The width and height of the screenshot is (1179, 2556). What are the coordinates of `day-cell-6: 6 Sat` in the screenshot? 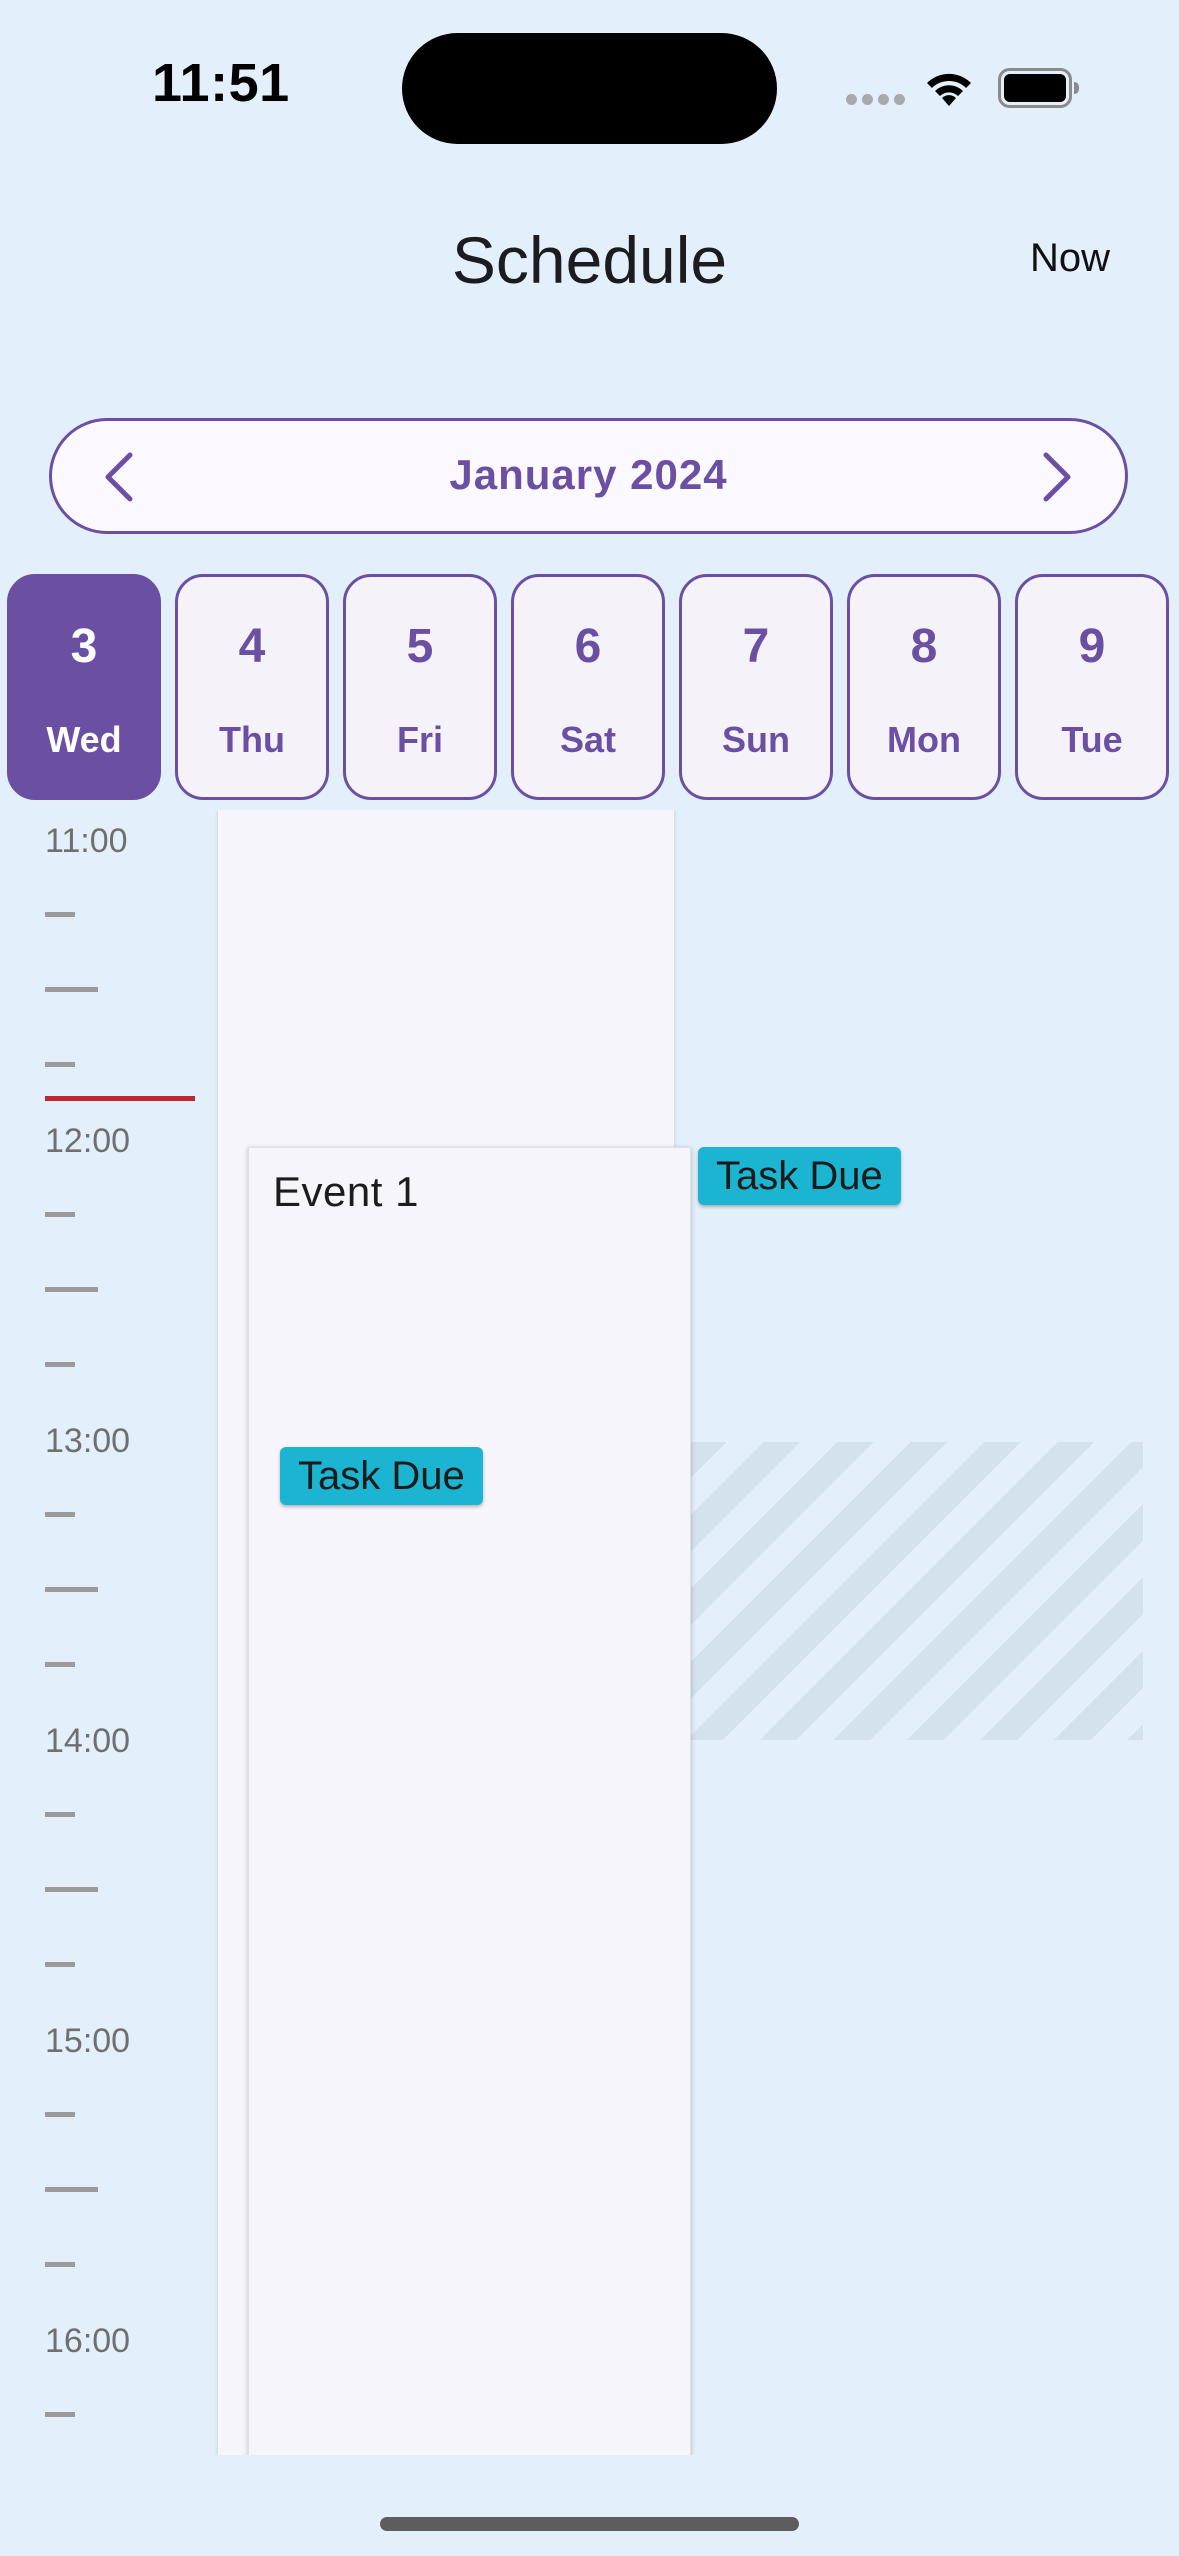 It's located at (588, 687).